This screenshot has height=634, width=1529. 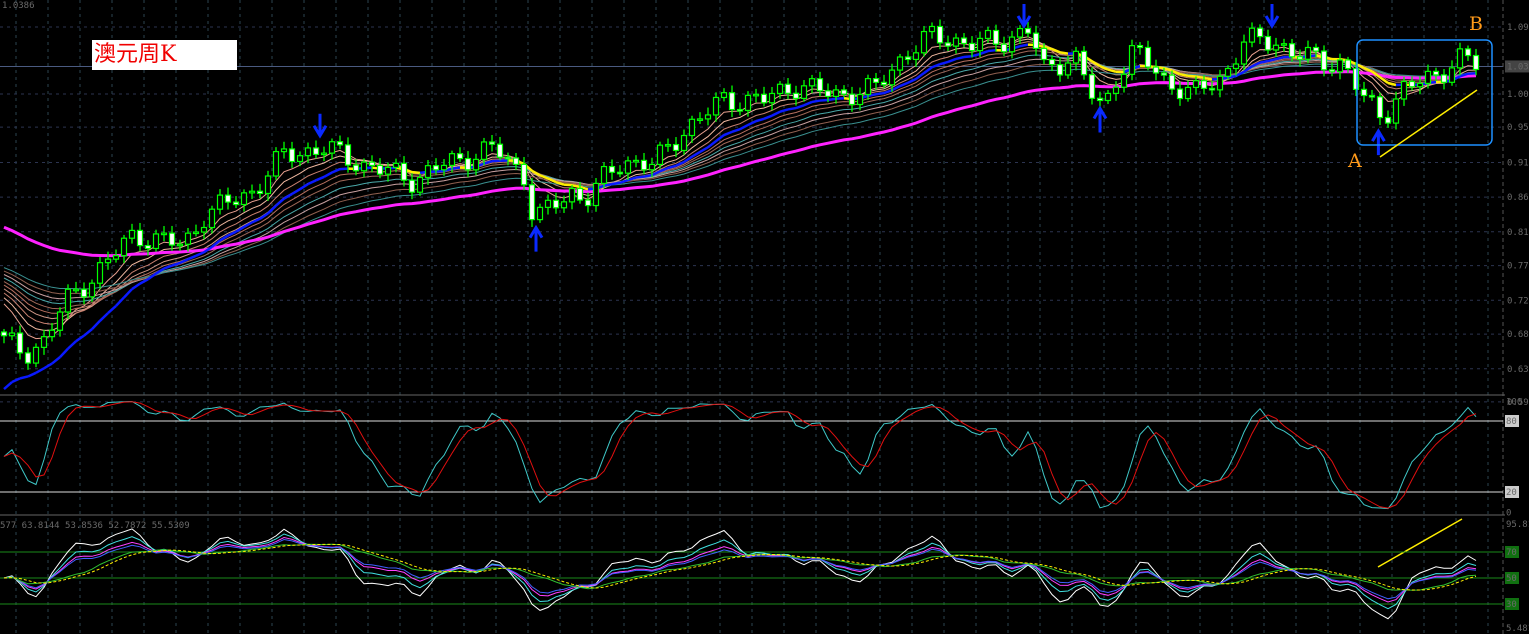 What do you see at coordinates (536, 238) in the screenshot?
I see `arrow-shape` at bounding box center [536, 238].